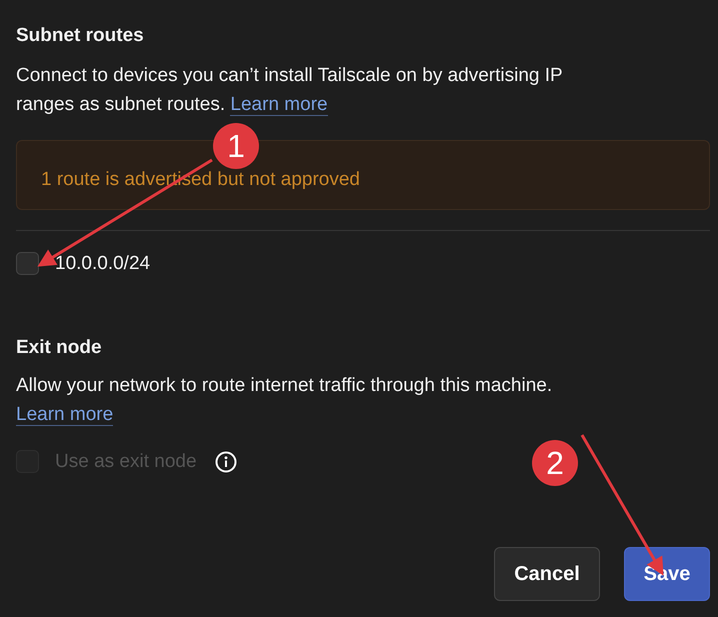 The image size is (718, 617). I want to click on step-number-badge: 2, so click(555, 463).